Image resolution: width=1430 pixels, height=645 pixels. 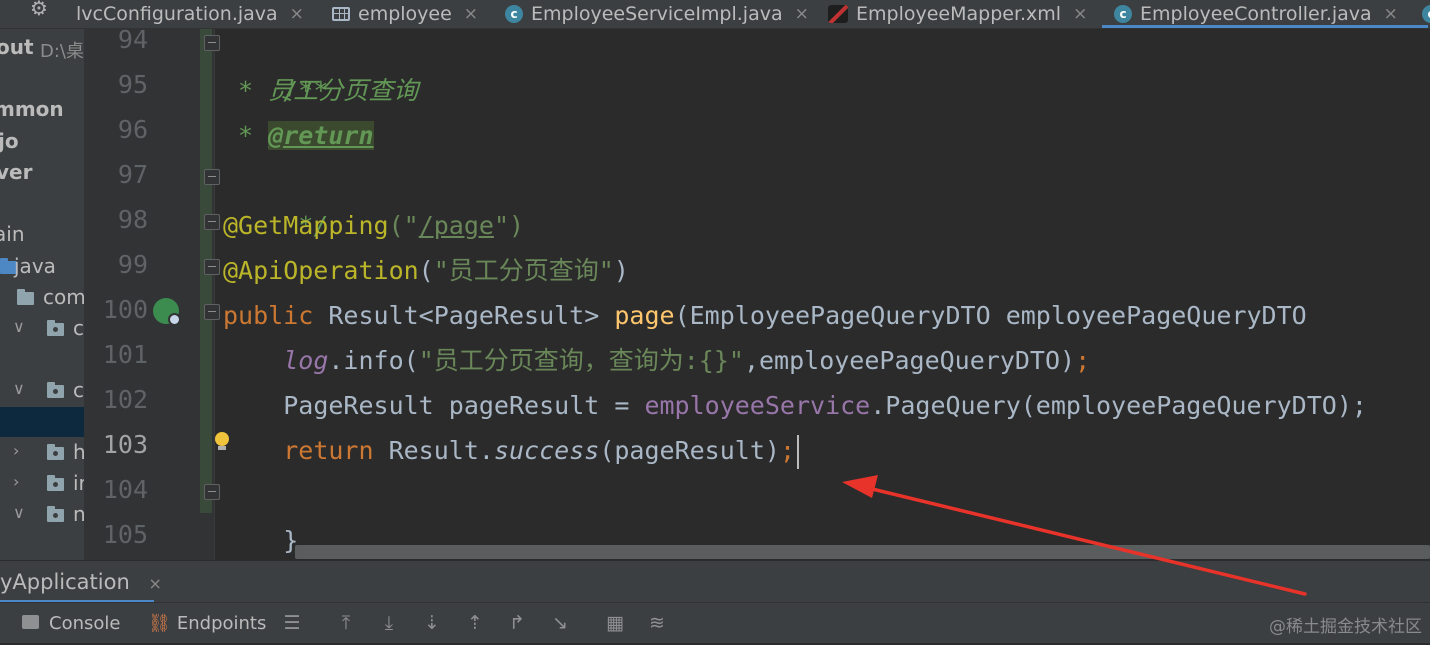 What do you see at coordinates (321, 135) in the screenshot?
I see `javadoc-return-tag: @return` at bounding box center [321, 135].